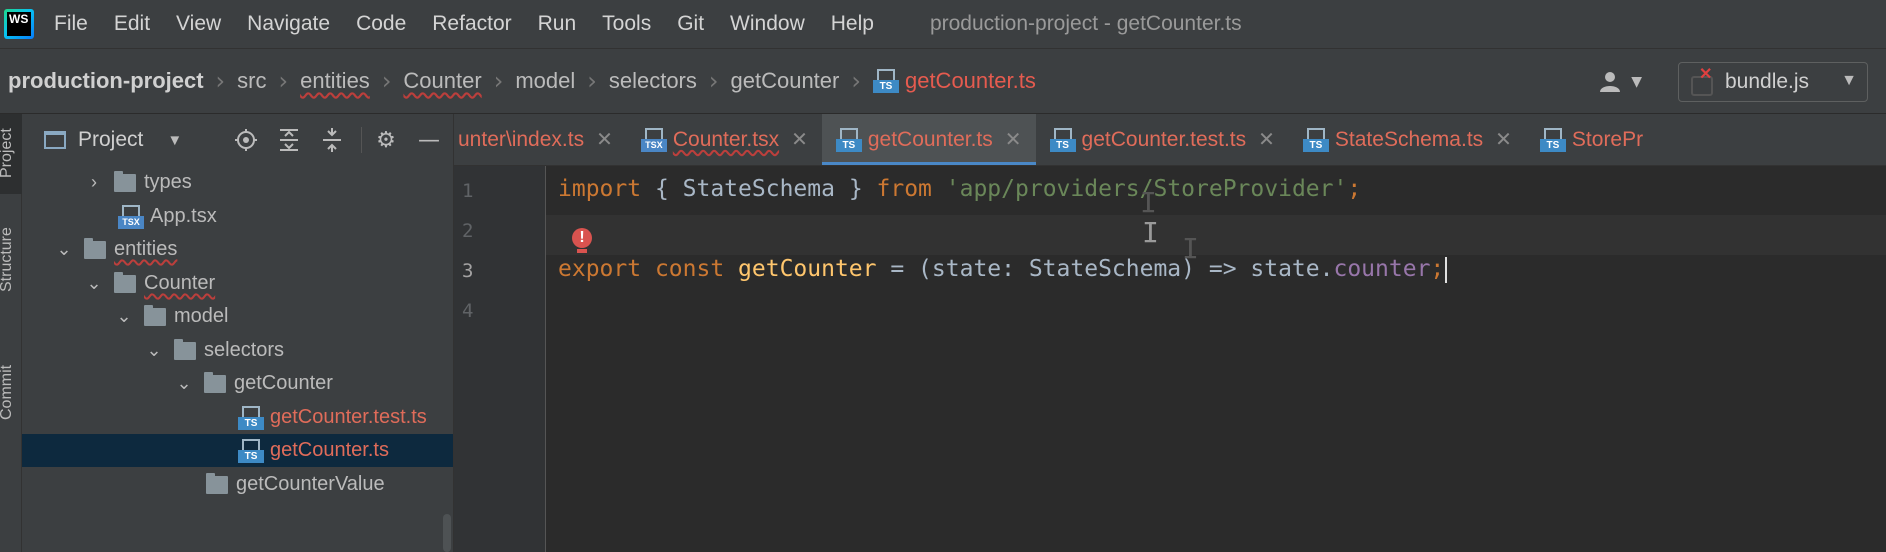  I want to click on menu-run: Run, so click(557, 24).